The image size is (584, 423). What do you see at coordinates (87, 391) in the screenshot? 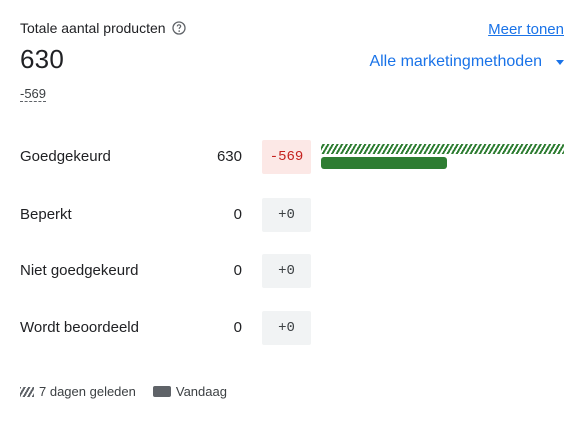
I see `legend-label: 7 dagen geleden` at bounding box center [87, 391].